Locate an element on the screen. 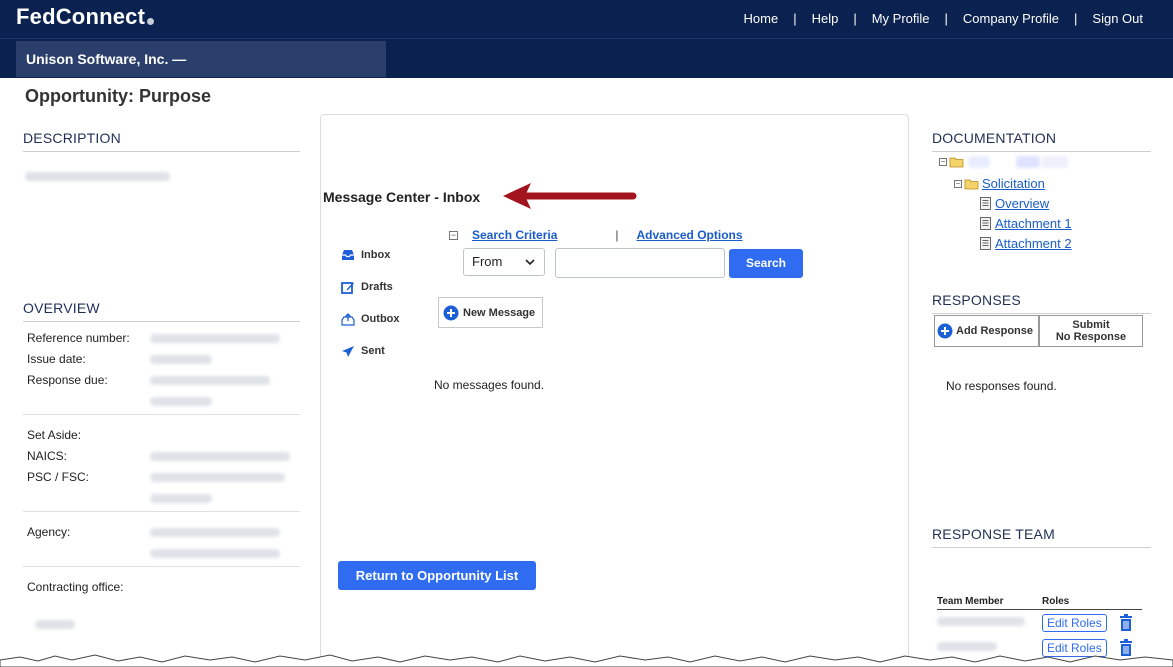  search-button: Search is located at coordinates (766, 263).